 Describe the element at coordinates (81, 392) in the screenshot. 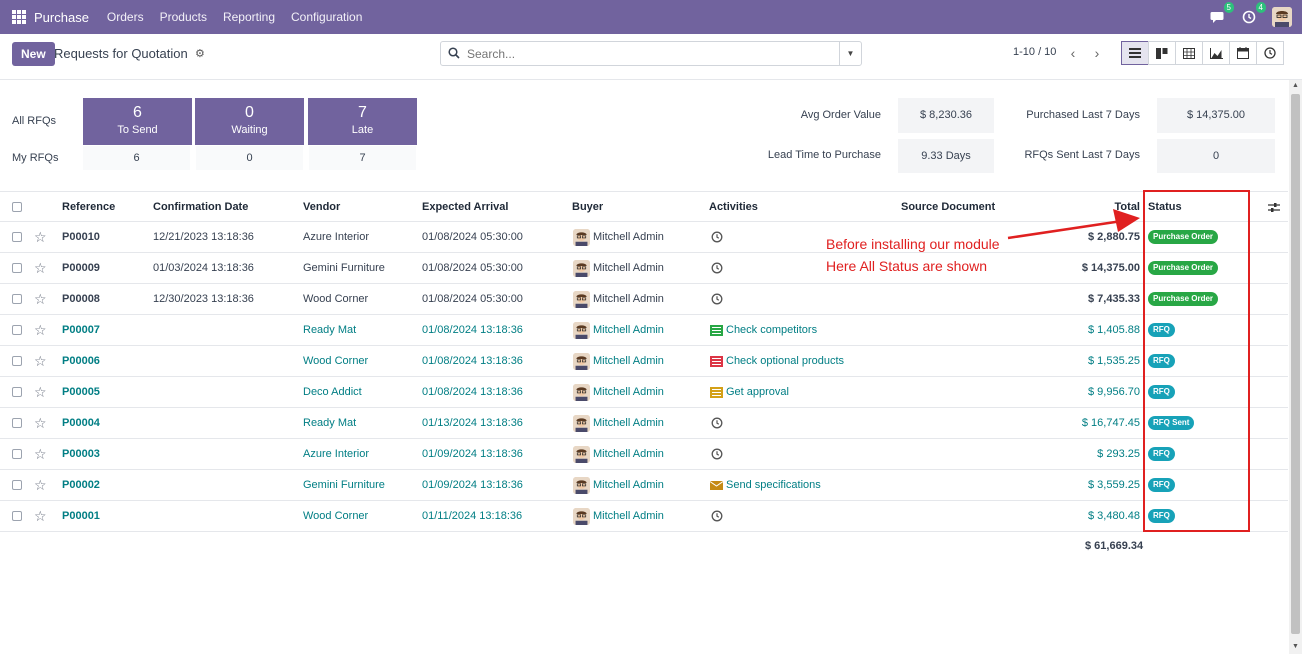

I see `row-reference: P00005` at that location.